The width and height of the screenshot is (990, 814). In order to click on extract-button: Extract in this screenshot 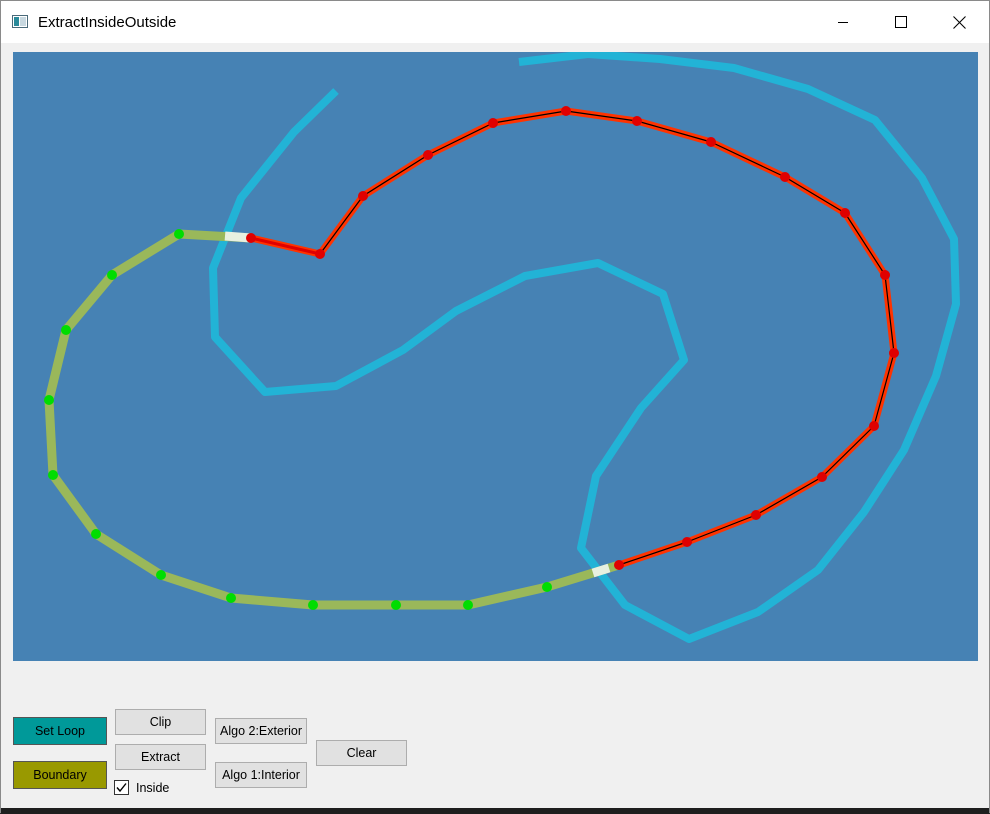, I will do `click(160, 757)`.